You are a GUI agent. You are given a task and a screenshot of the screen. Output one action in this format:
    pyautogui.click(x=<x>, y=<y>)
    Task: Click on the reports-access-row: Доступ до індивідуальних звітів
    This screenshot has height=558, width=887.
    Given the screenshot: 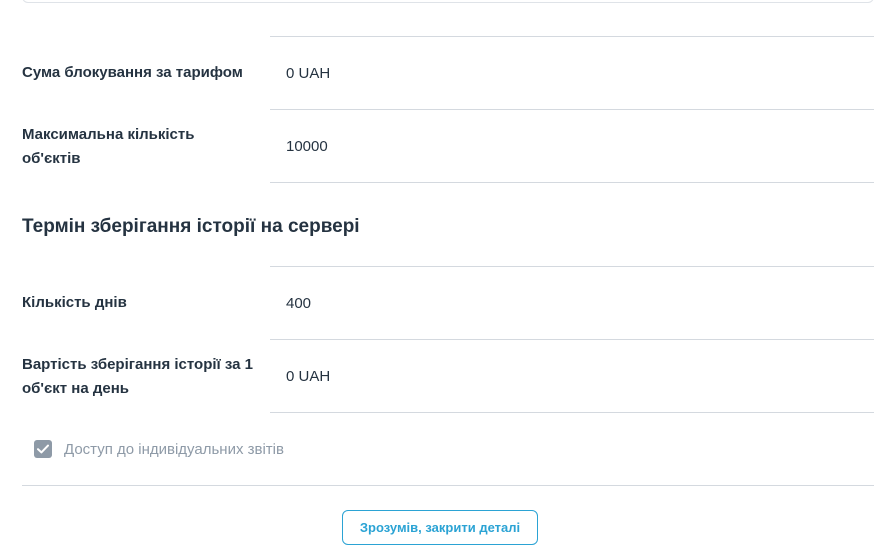 What is the action you would take?
    pyautogui.click(x=448, y=449)
    